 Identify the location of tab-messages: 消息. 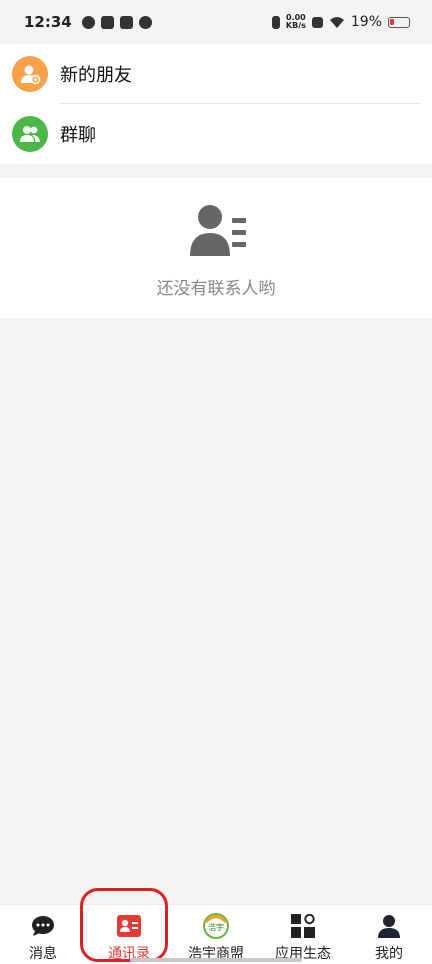
(43, 934).